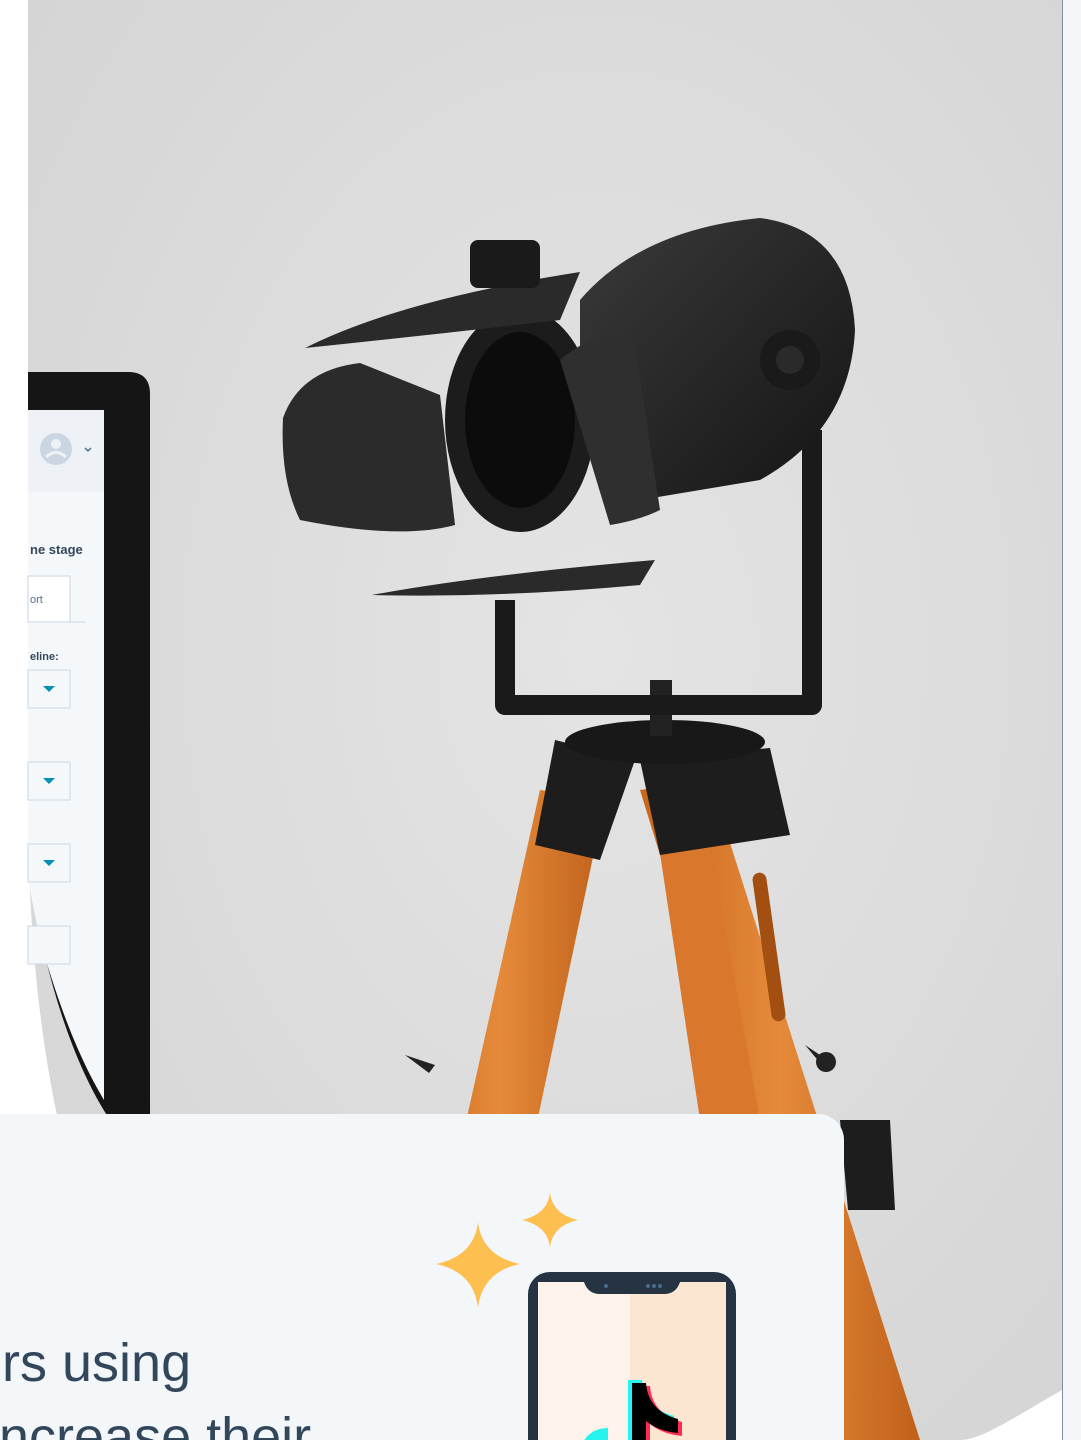 The image size is (1081, 1440). What do you see at coordinates (1071, 720) in the screenshot?
I see `vertical-scrollbar` at bounding box center [1071, 720].